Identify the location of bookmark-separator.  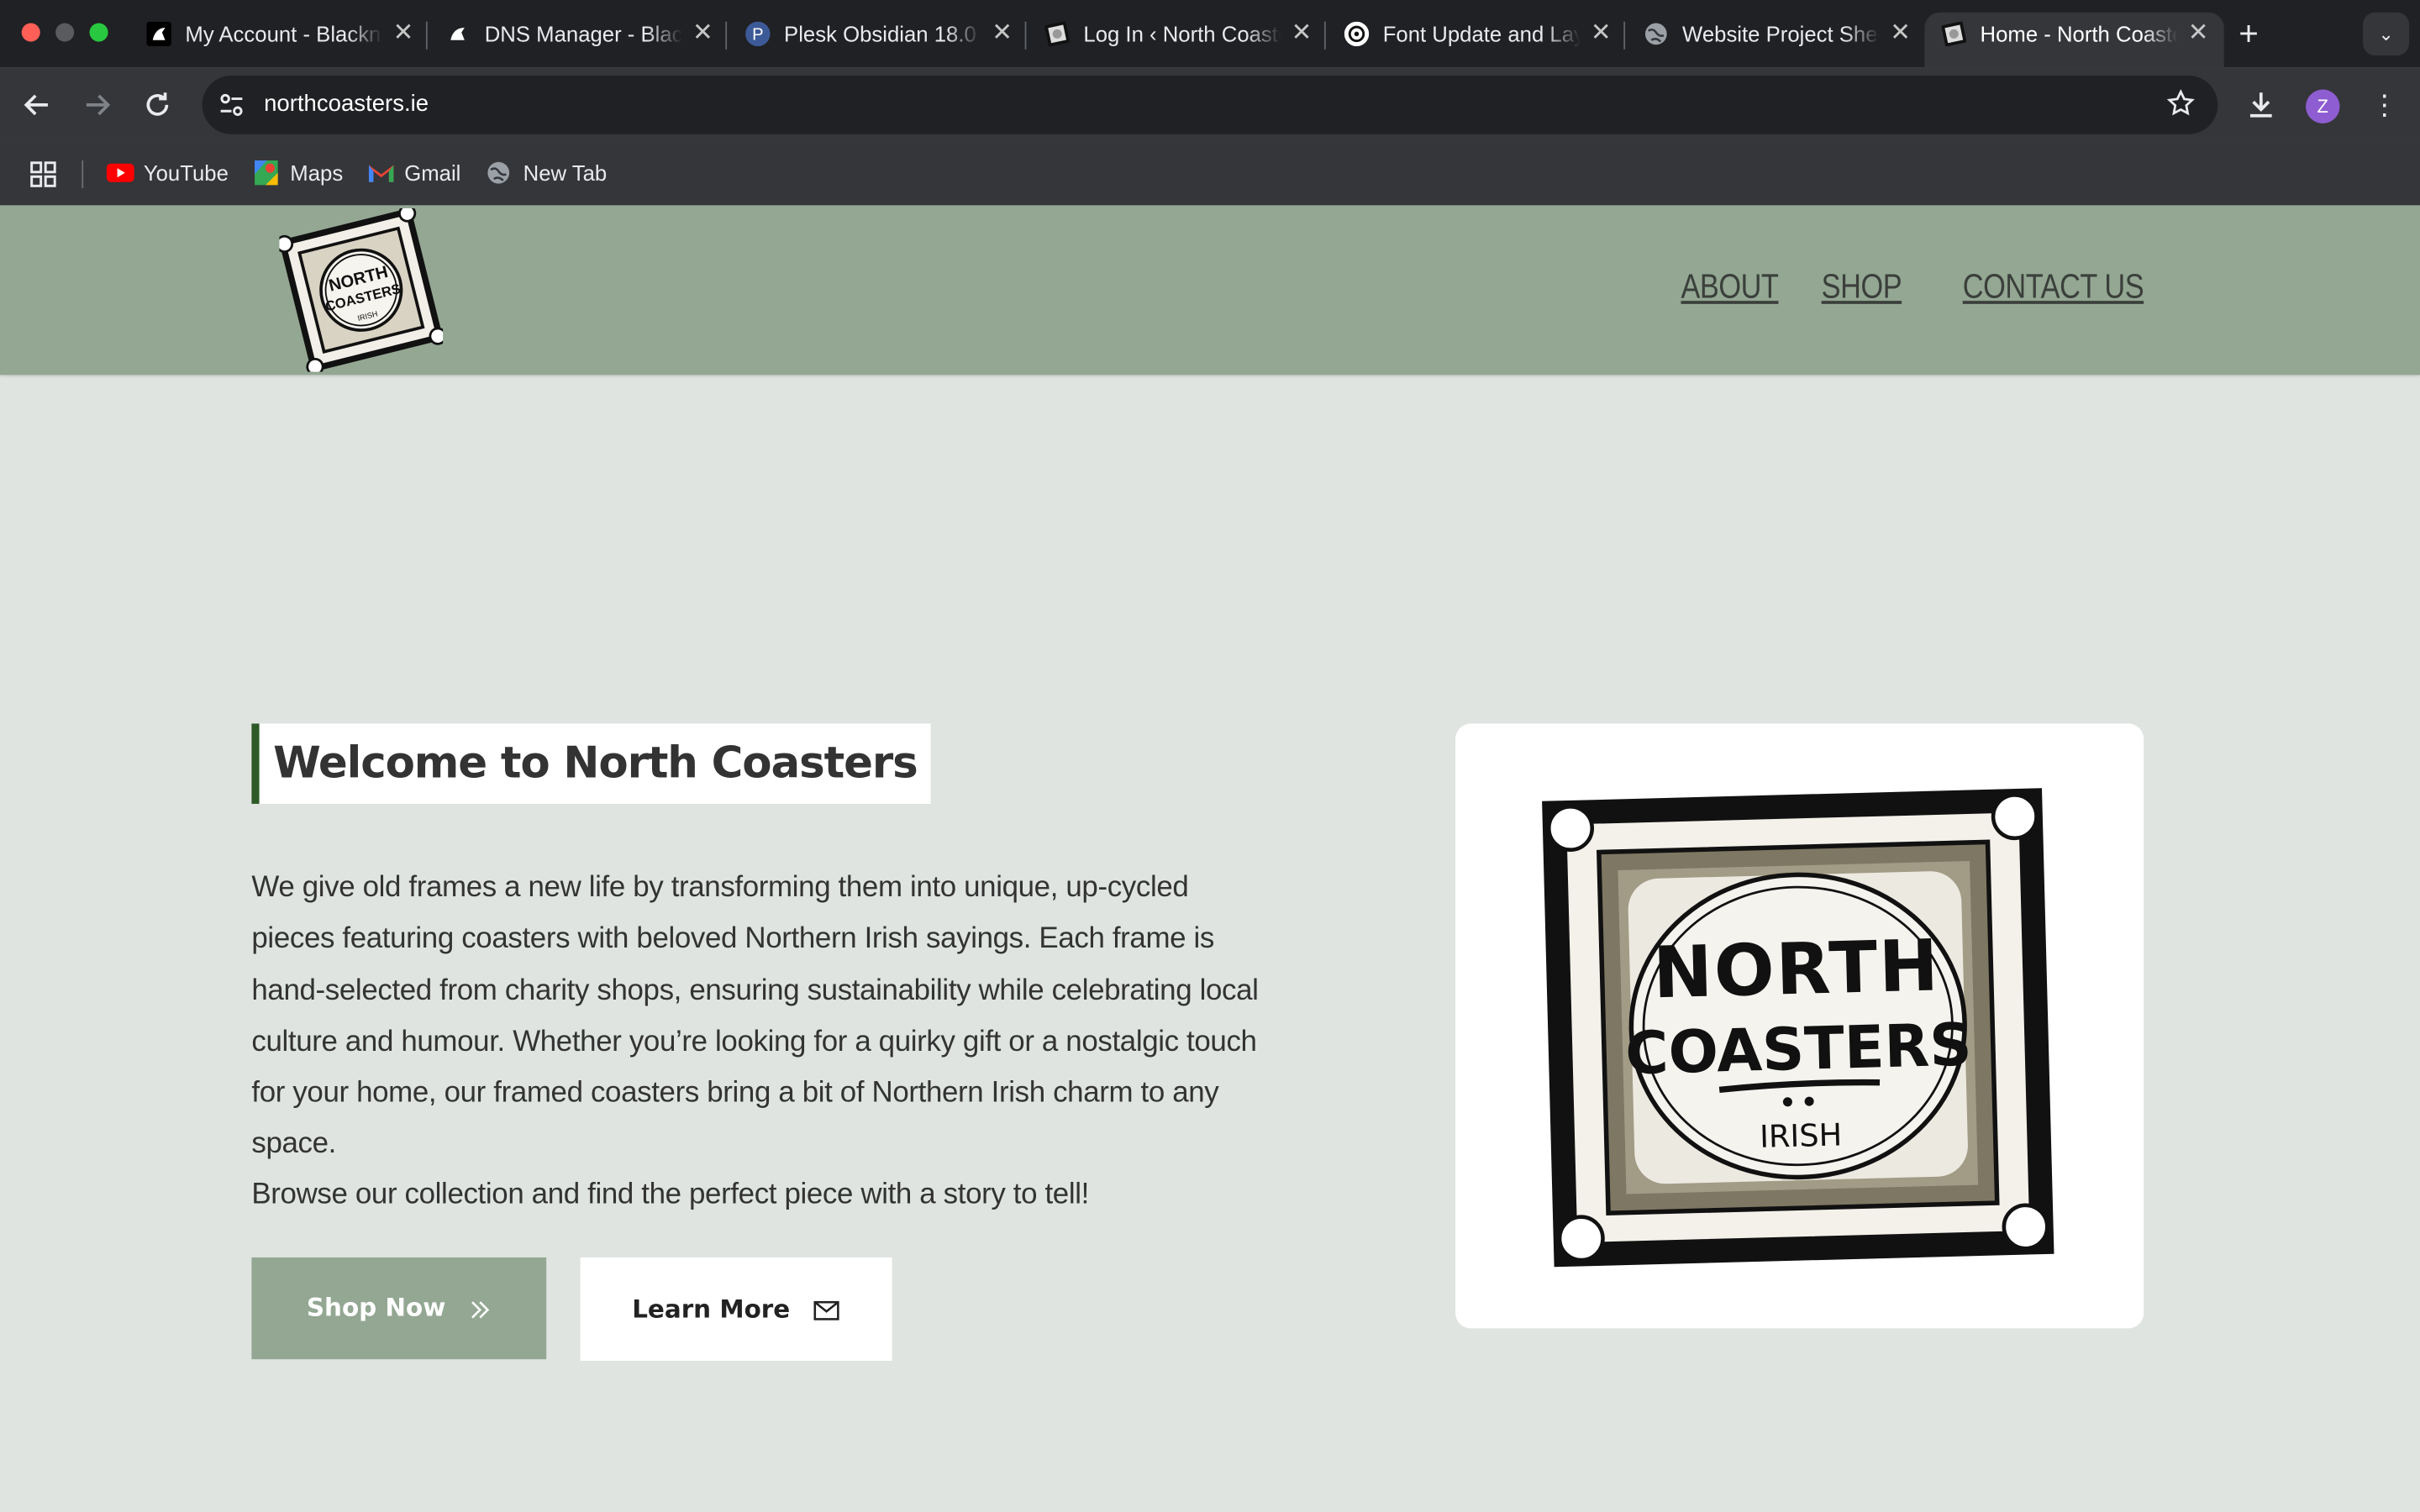
(83, 174).